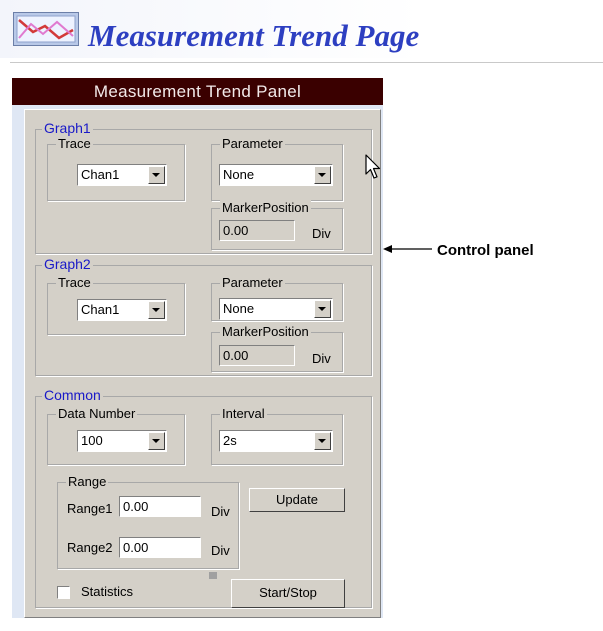 This screenshot has height=631, width=603. Describe the element at coordinates (136, 506) in the screenshot. I see `range1-value: 0.00` at that location.